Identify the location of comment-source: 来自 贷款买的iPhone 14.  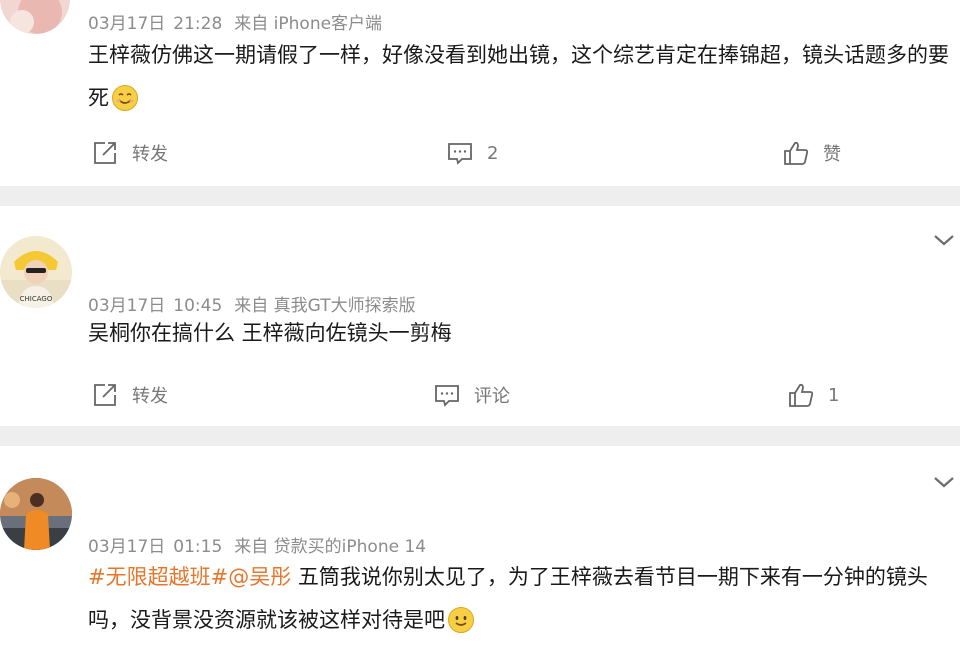
(330, 547).